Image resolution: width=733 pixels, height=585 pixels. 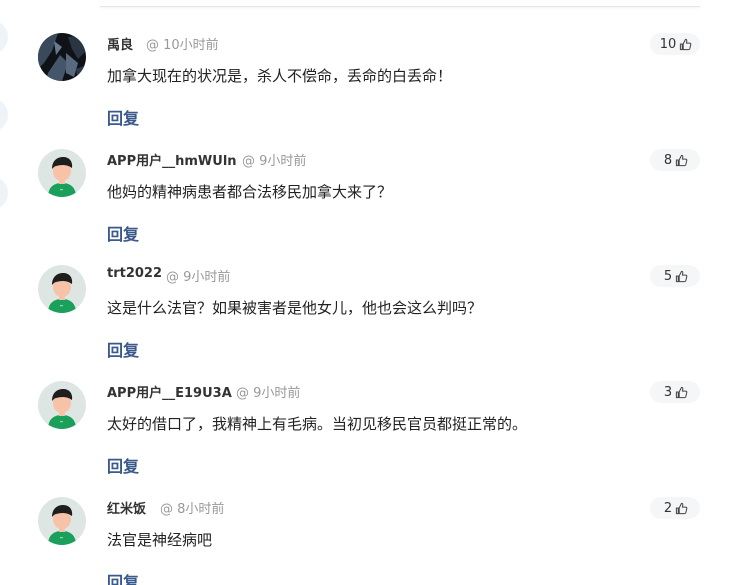 I want to click on timestamp: @ 10小时前, so click(x=182, y=45).